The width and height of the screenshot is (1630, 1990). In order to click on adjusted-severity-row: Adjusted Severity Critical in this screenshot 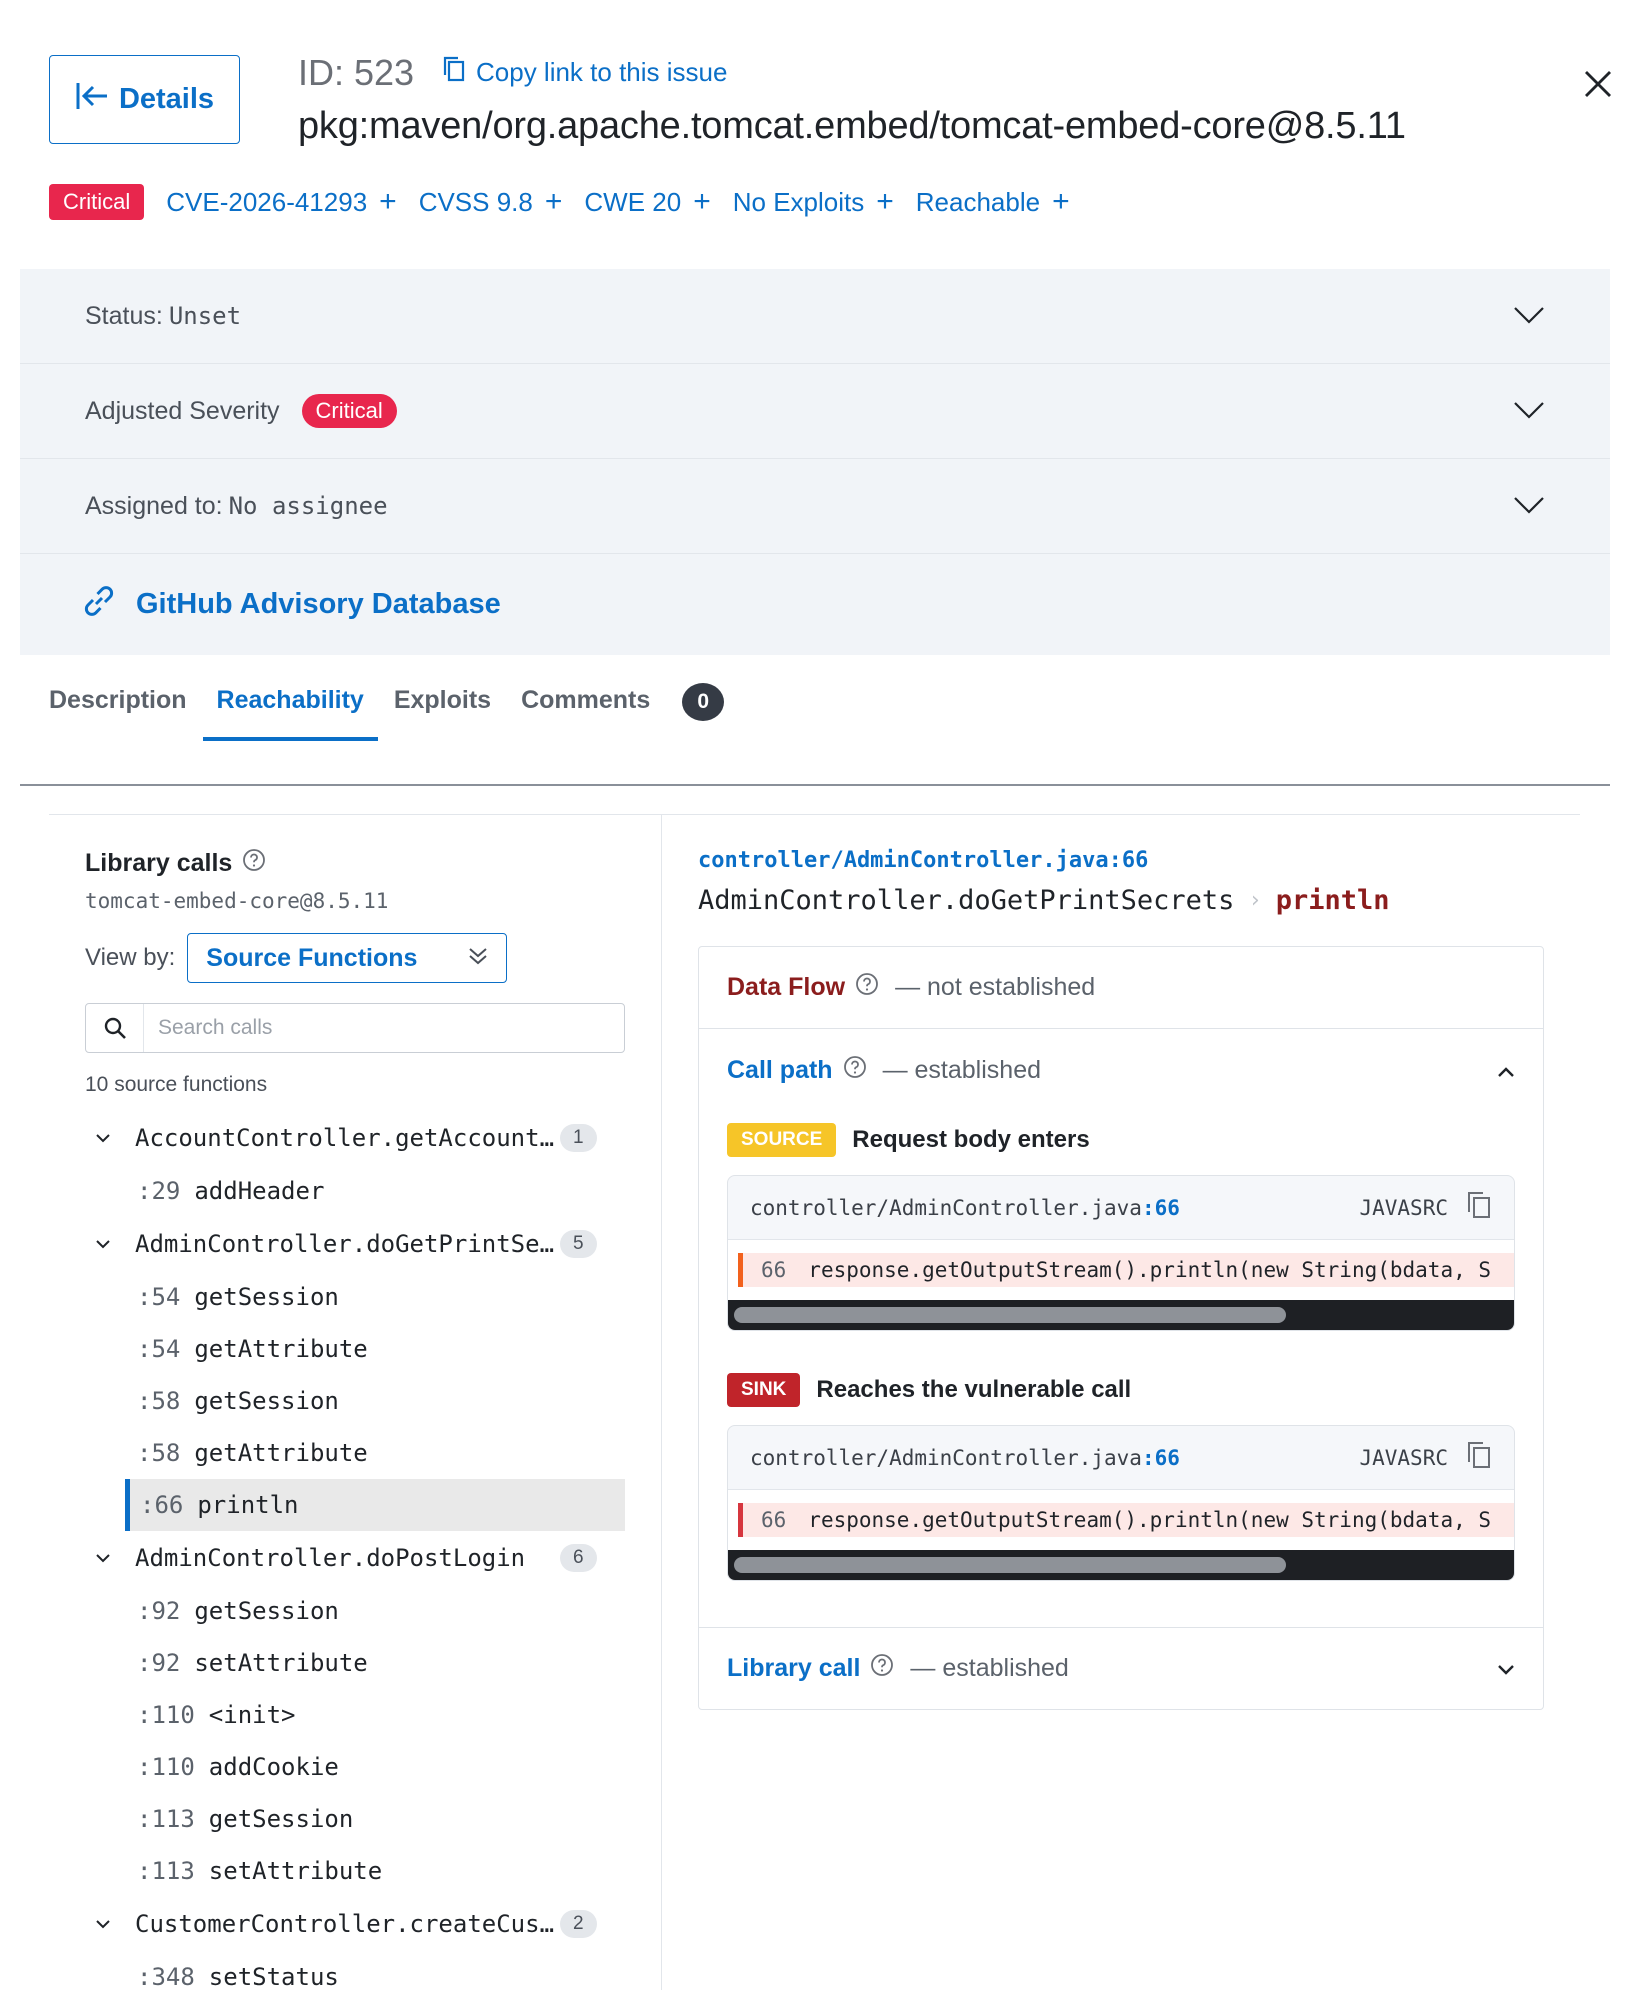, I will do `click(815, 411)`.